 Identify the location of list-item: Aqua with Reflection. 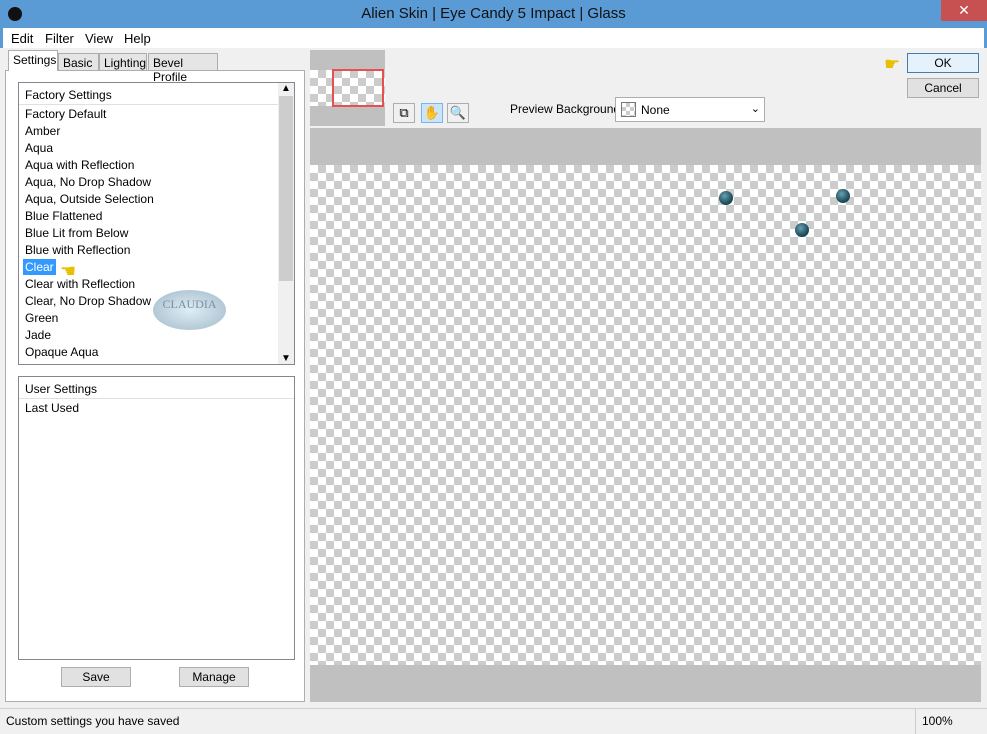
(156, 164).